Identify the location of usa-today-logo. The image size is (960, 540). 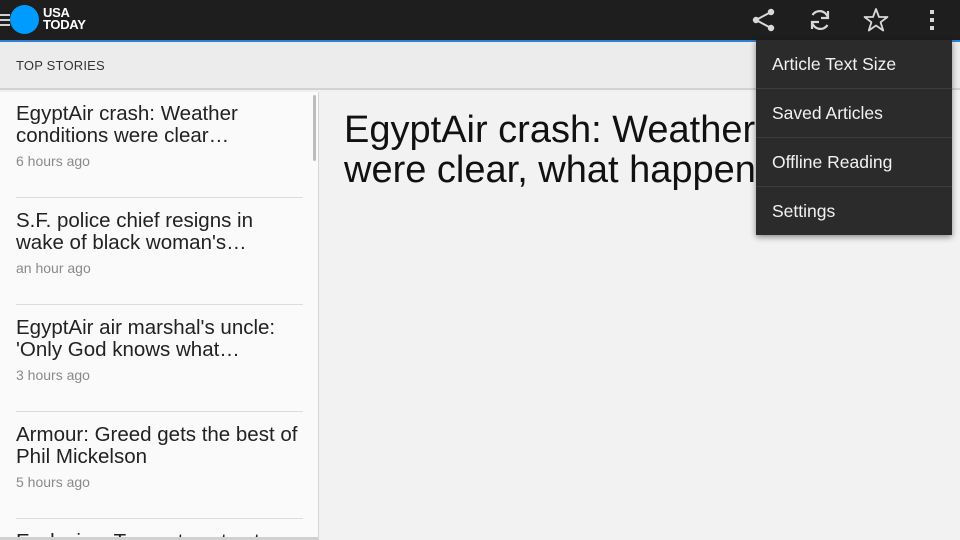
(24, 19).